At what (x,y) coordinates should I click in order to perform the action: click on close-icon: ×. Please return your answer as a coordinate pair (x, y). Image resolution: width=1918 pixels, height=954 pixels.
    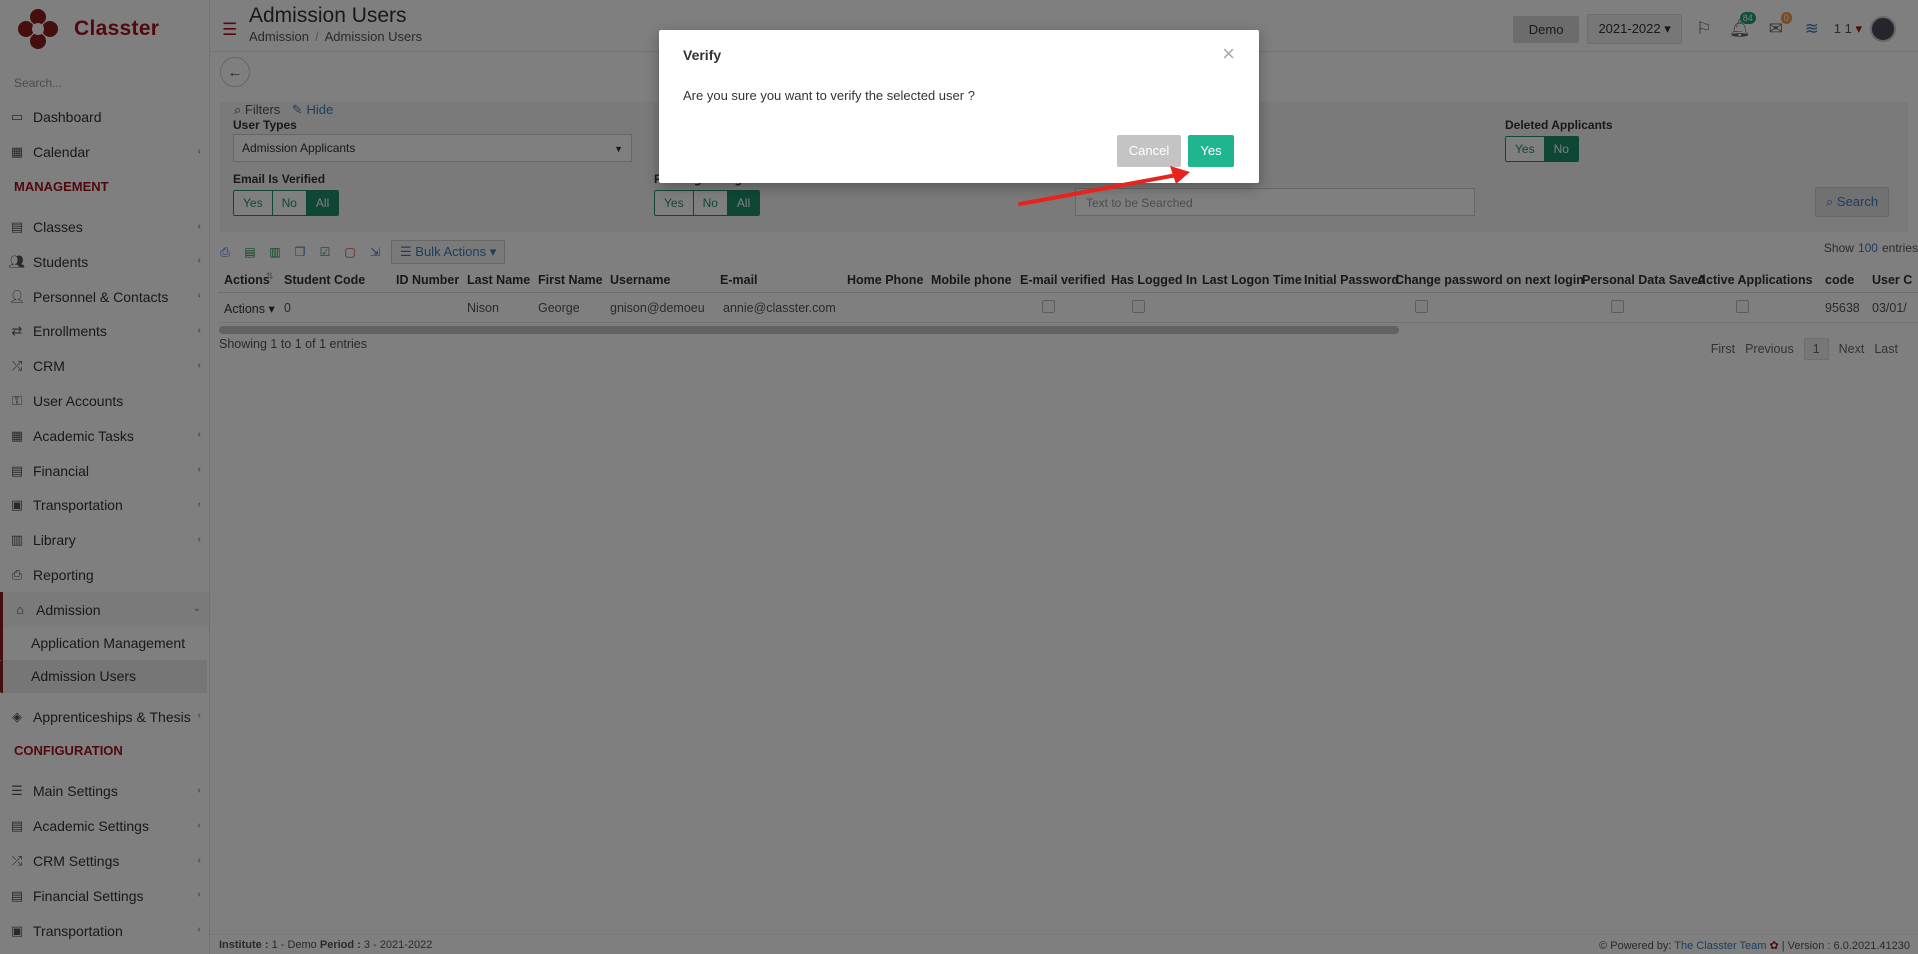
    Looking at the image, I should click on (1228, 54).